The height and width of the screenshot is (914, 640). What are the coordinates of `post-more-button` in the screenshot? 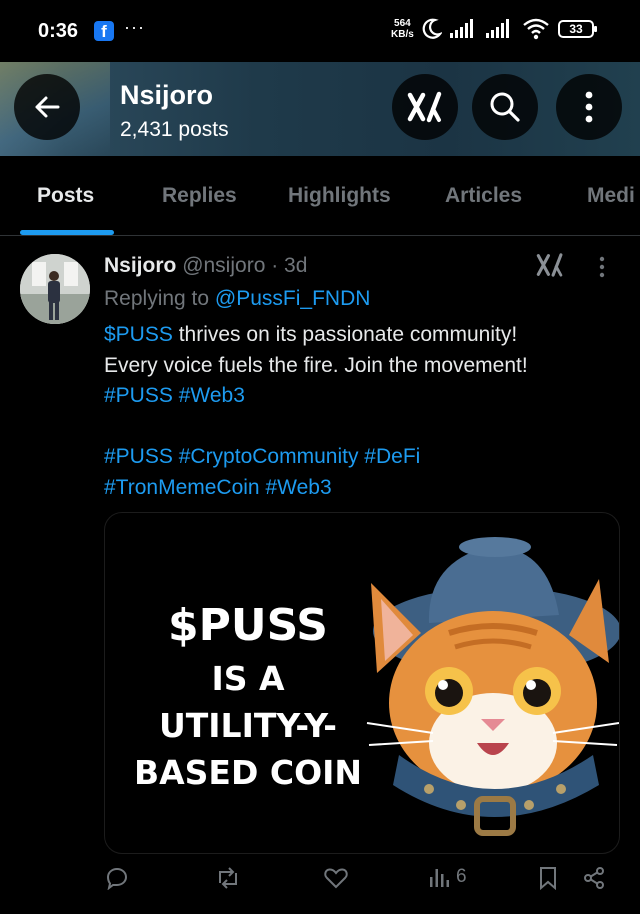 It's located at (602, 269).